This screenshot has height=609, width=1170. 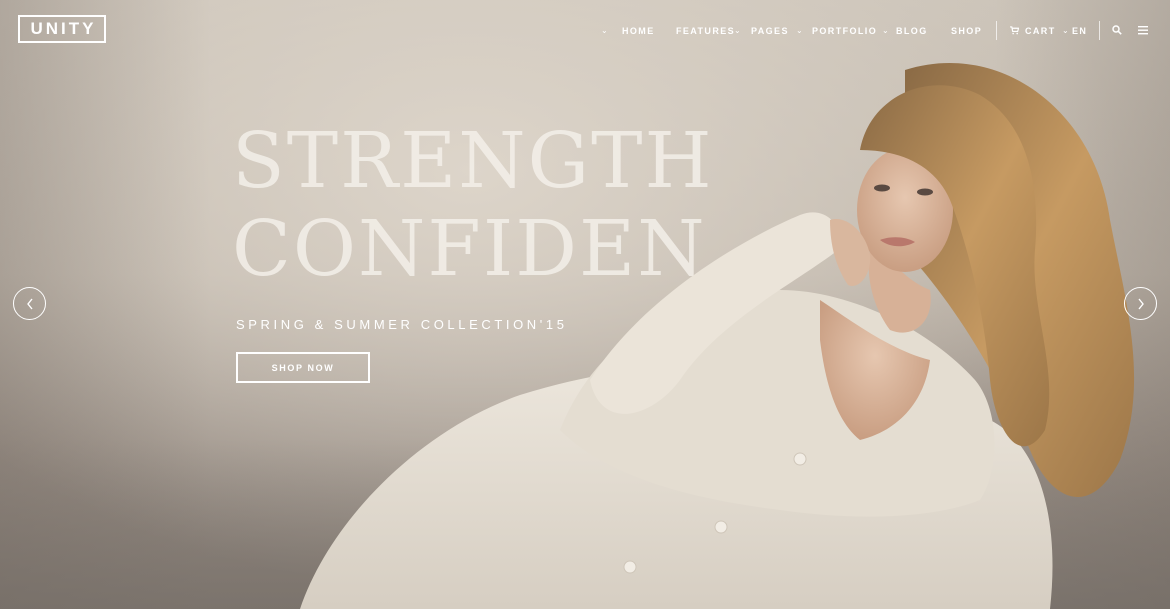 I want to click on nav-cart: CART, so click(x=1033, y=31).